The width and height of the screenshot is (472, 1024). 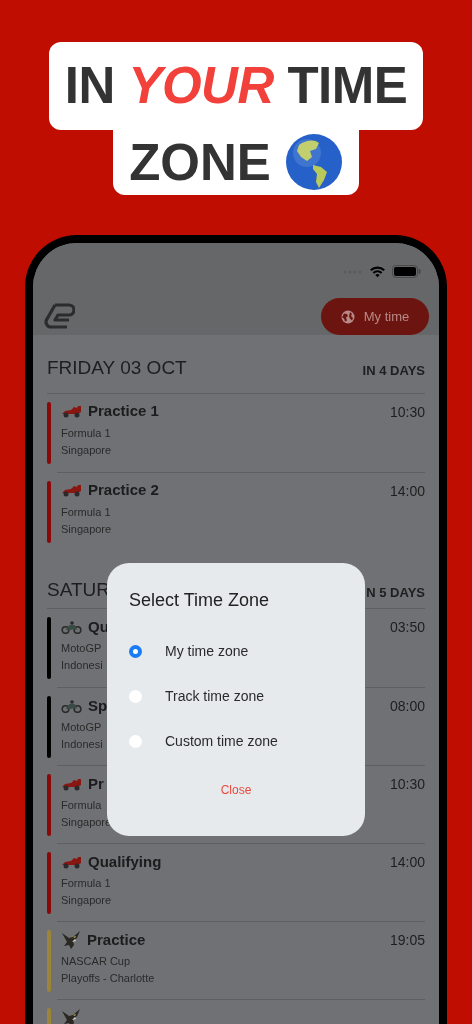 What do you see at coordinates (377, 271) in the screenshot?
I see `wifi-icon` at bounding box center [377, 271].